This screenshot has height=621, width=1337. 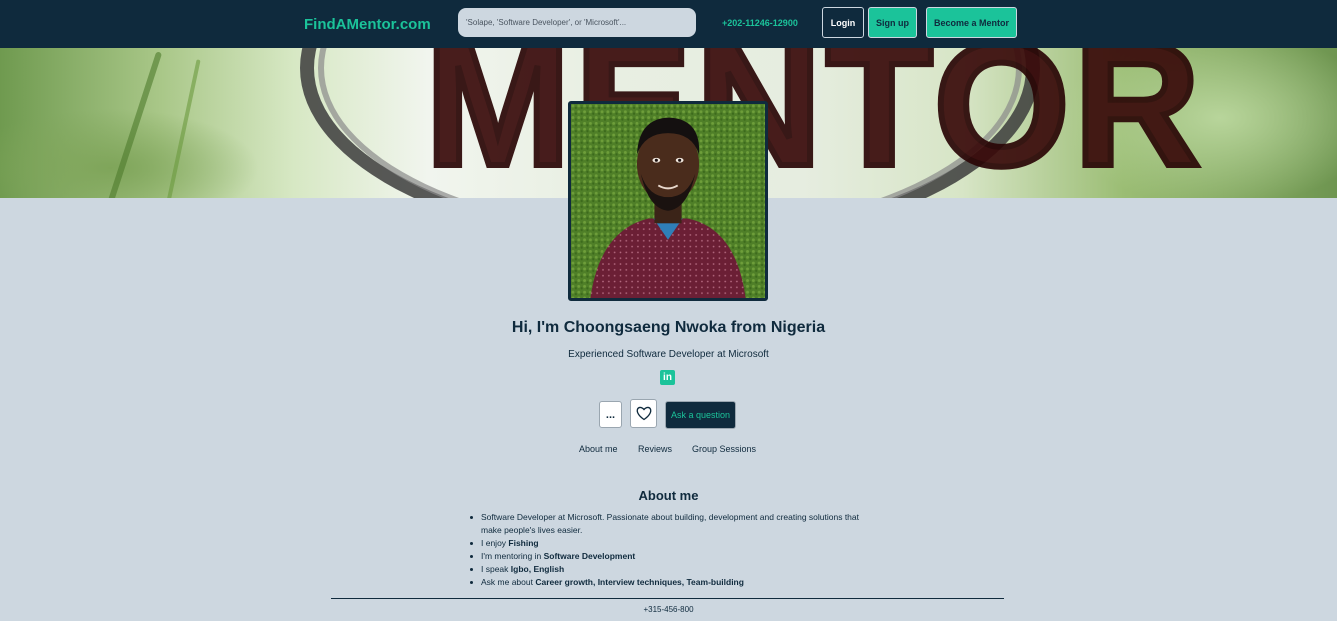 What do you see at coordinates (668, 327) in the screenshot?
I see `mentor-name: Hi, I'm Choongsaeng Nwoka from Nigeria` at bounding box center [668, 327].